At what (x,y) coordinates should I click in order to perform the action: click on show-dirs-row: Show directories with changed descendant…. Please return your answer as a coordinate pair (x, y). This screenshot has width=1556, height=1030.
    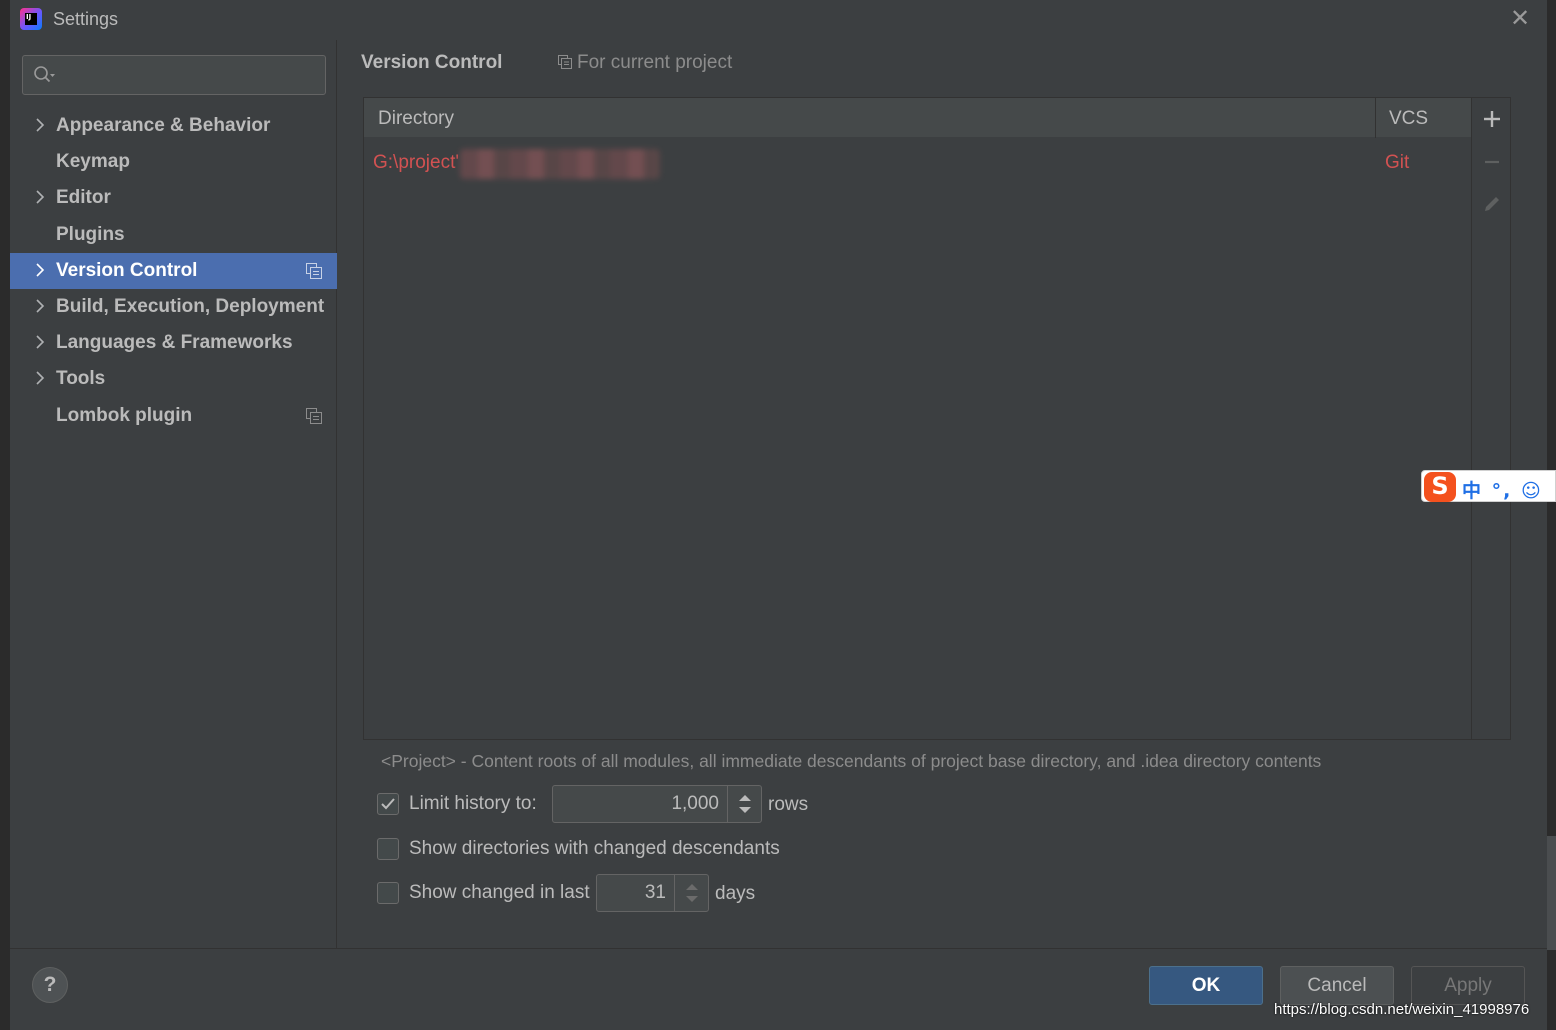
    Looking at the image, I should click on (597, 851).